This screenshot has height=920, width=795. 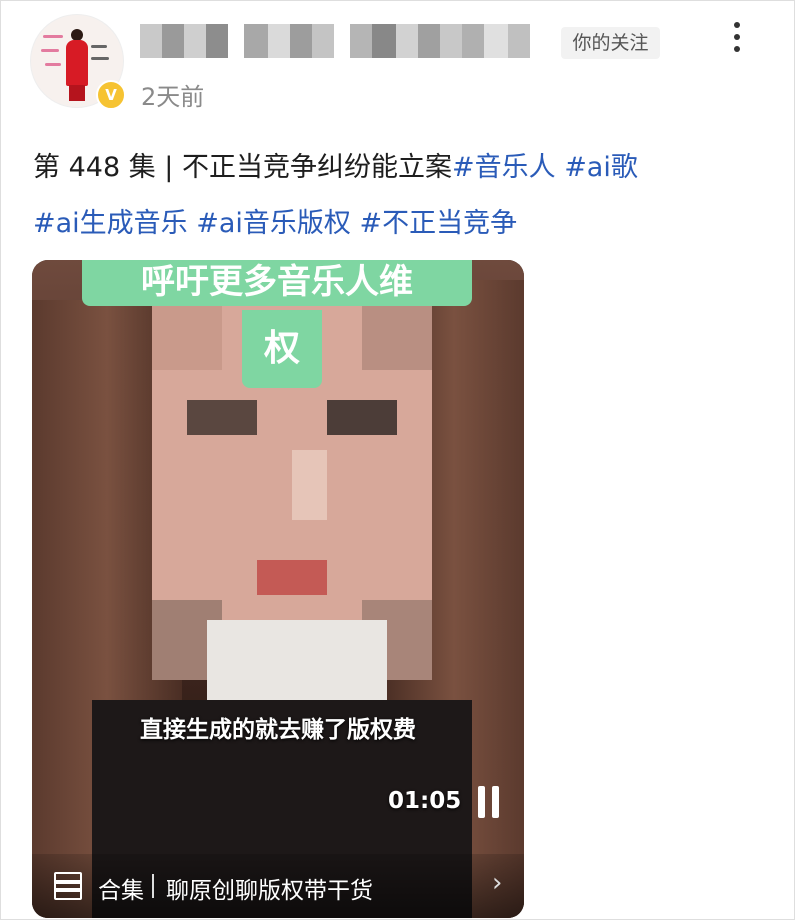 I want to click on video-duration: 01:05, so click(x=425, y=801).